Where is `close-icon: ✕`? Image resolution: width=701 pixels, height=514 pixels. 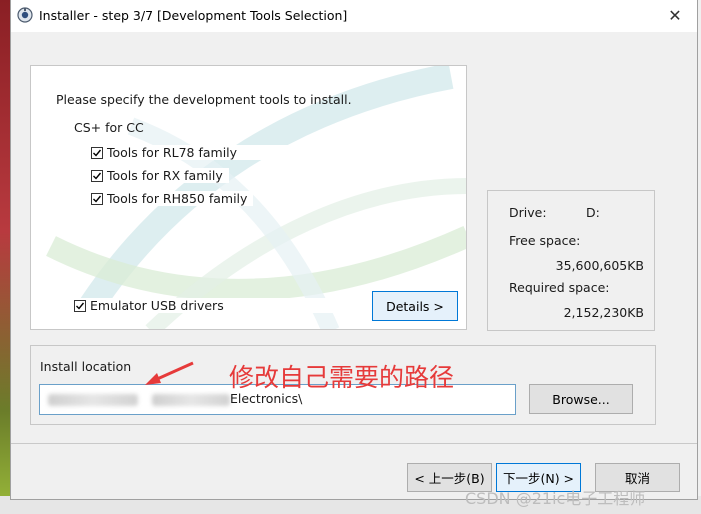
close-icon: ✕ is located at coordinates (675, 16).